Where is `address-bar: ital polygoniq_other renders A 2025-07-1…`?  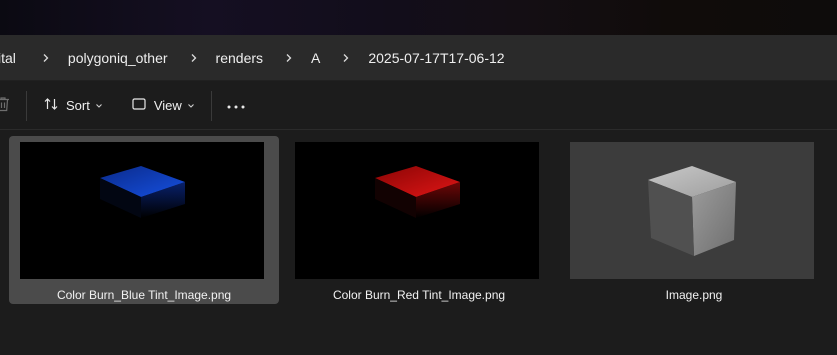
address-bar: ital polygoniq_other renders A 2025-07-1… is located at coordinates (418, 58).